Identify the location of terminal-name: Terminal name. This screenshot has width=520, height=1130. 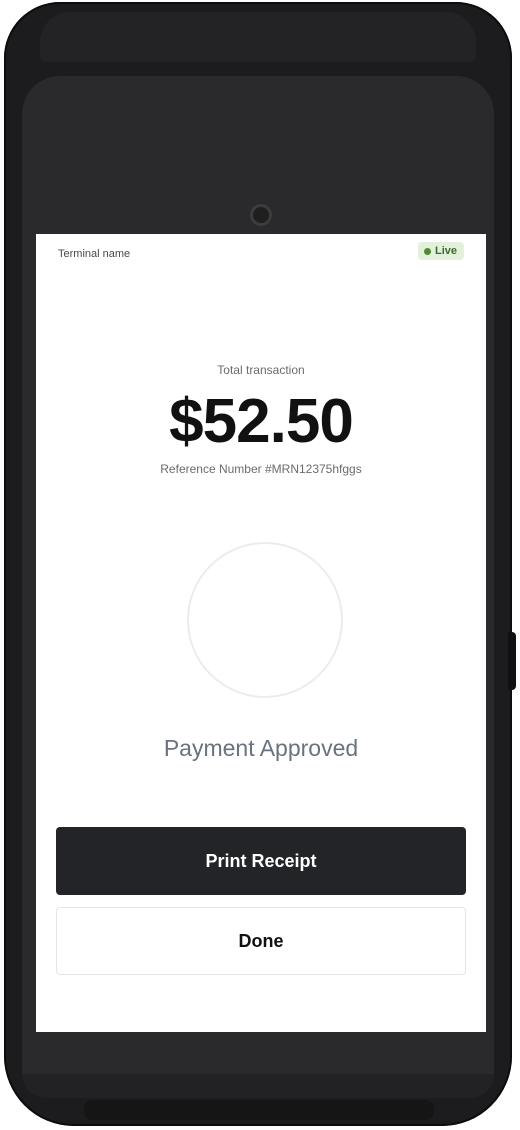
(94, 254).